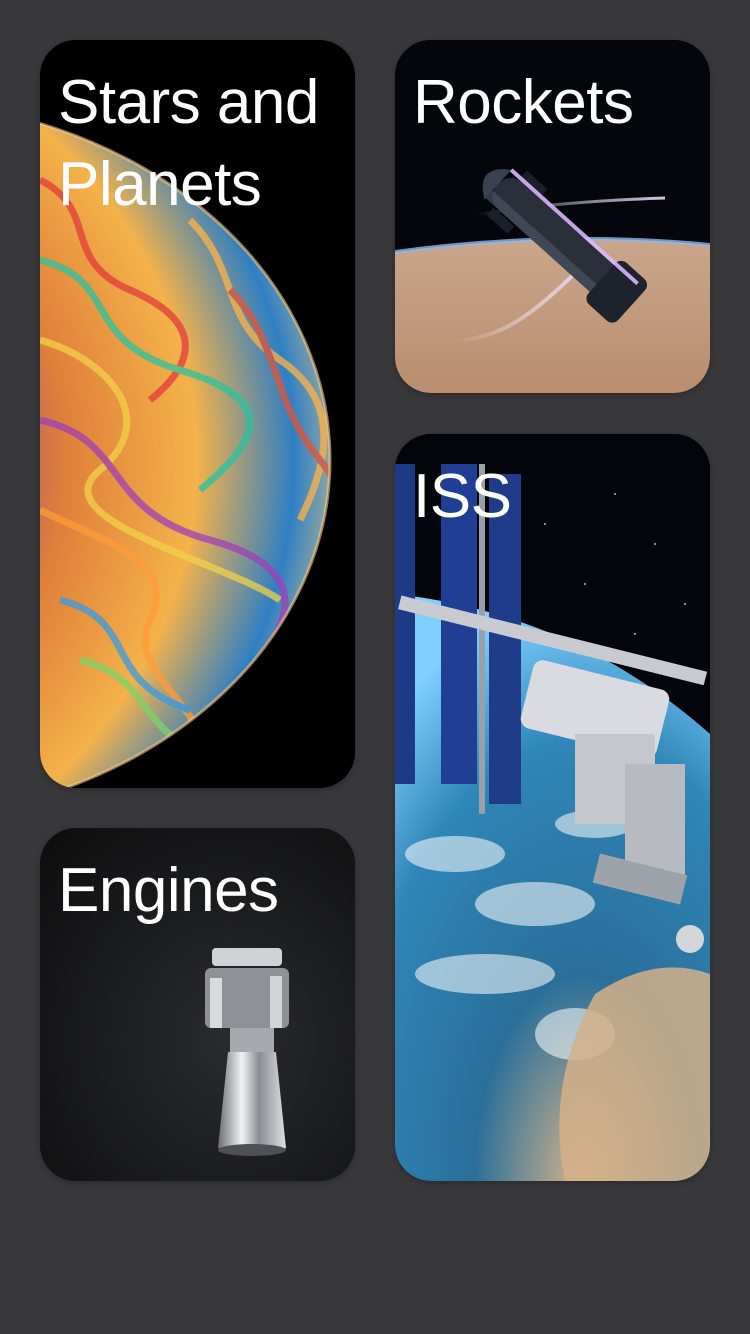 This screenshot has height=1334, width=750. What do you see at coordinates (168, 890) in the screenshot?
I see `card-title: Engines` at bounding box center [168, 890].